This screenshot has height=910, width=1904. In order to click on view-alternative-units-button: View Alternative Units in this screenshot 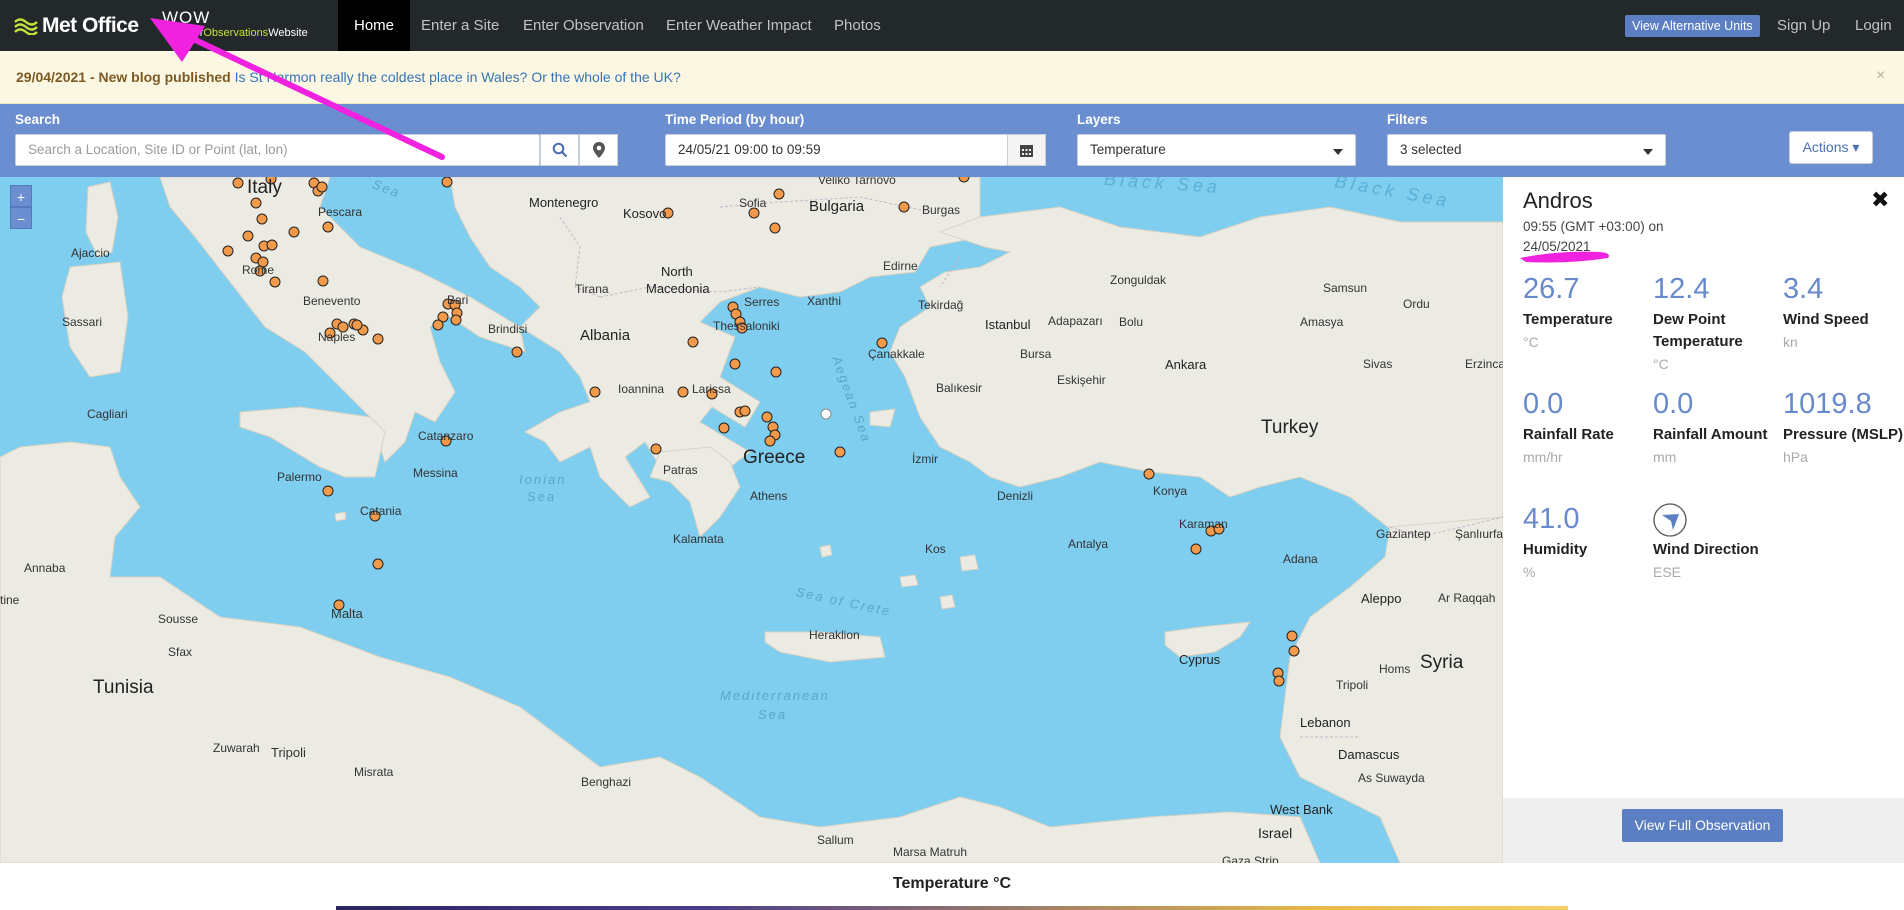, I will do `click(1692, 26)`.